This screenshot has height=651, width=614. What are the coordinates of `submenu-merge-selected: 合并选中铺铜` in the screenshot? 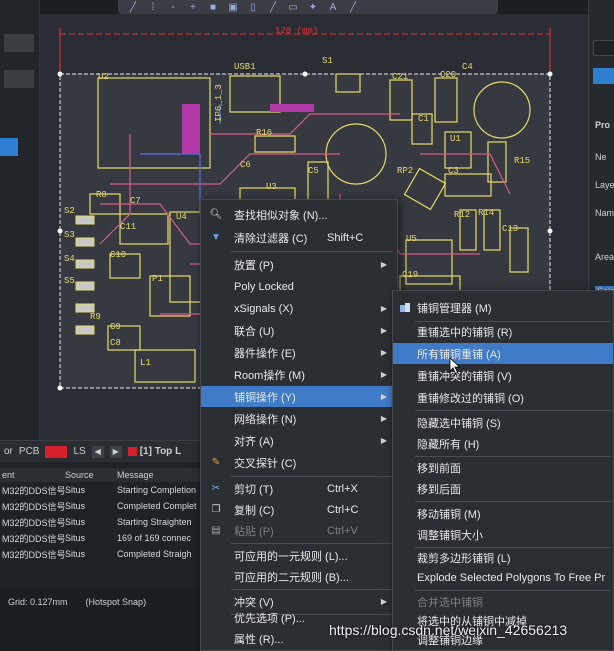 It's located at (503, 601).